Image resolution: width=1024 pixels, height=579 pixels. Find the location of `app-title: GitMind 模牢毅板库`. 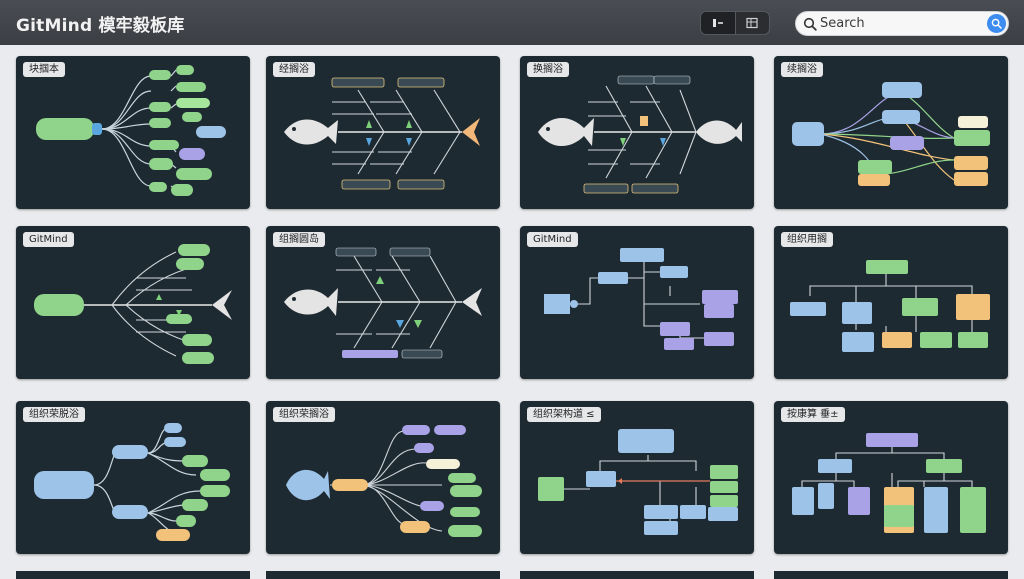

app-title: GitMind 模牢毅板库 is located at coordinates (100, 26).